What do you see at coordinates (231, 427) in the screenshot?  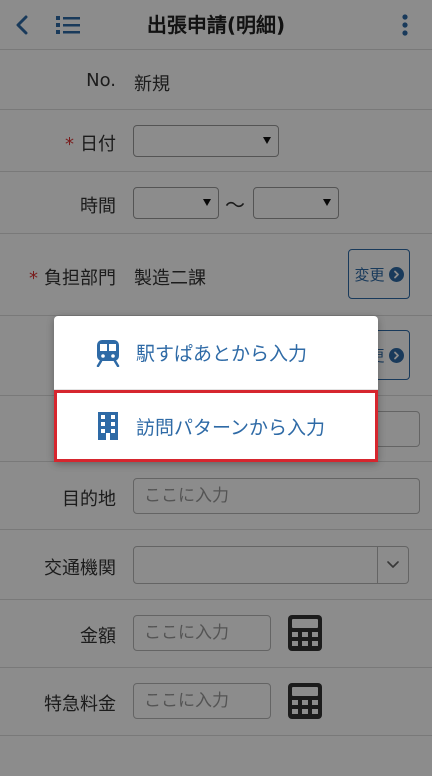 I see `popup-item-label: 訪問パターンから入力` at bounding box center [231, 427].